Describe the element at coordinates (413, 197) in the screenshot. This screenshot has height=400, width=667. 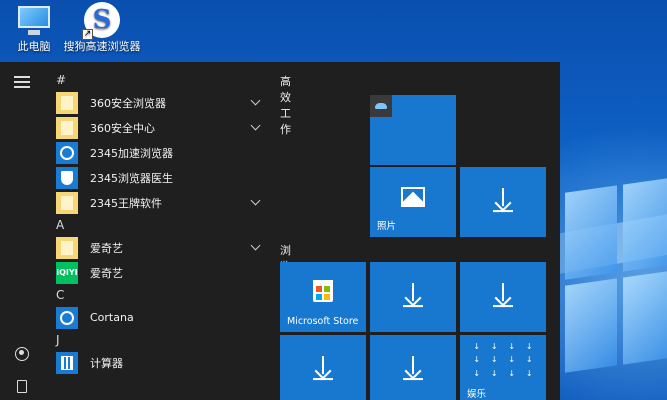
I see `photos-icon` at that location.